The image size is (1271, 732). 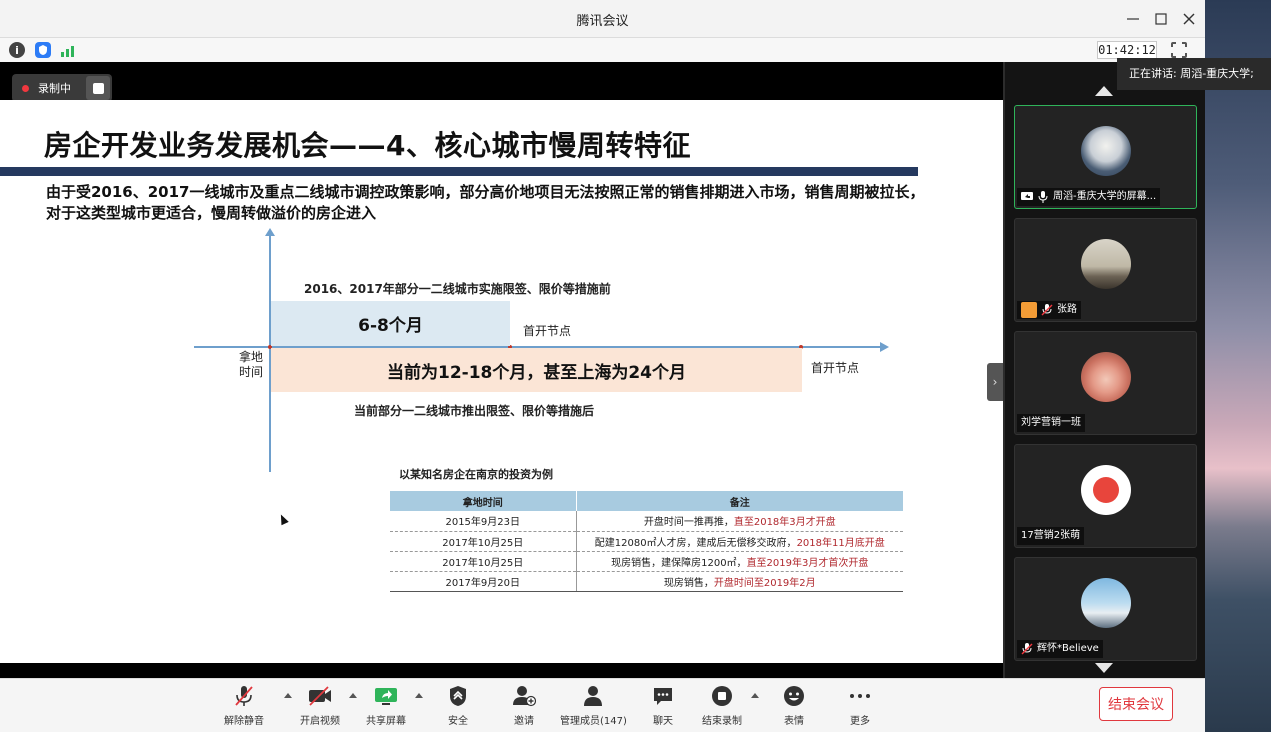 What do you see at coordinates (1194, 74) in the screenshot?
I see `speaking-indicator: 正在讲话: 周滔-重庆大学;` at bounding box center [1194, 74].